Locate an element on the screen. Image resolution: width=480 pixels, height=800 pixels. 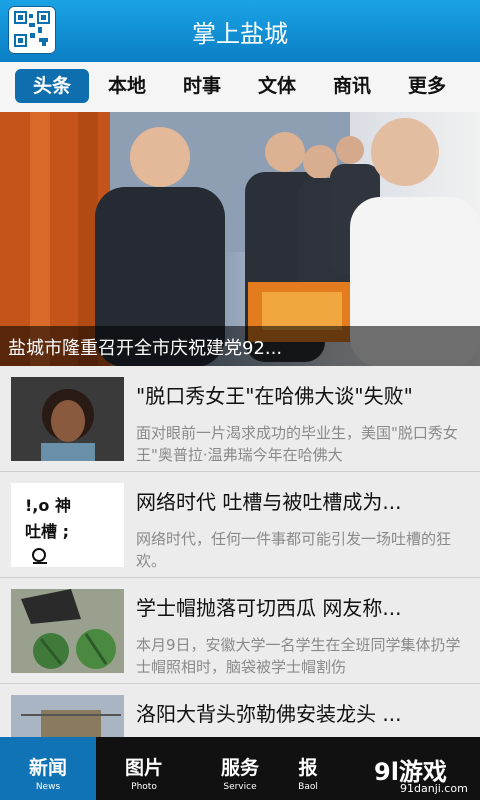
nav-label: 报 is located at coordinates (308, 768).